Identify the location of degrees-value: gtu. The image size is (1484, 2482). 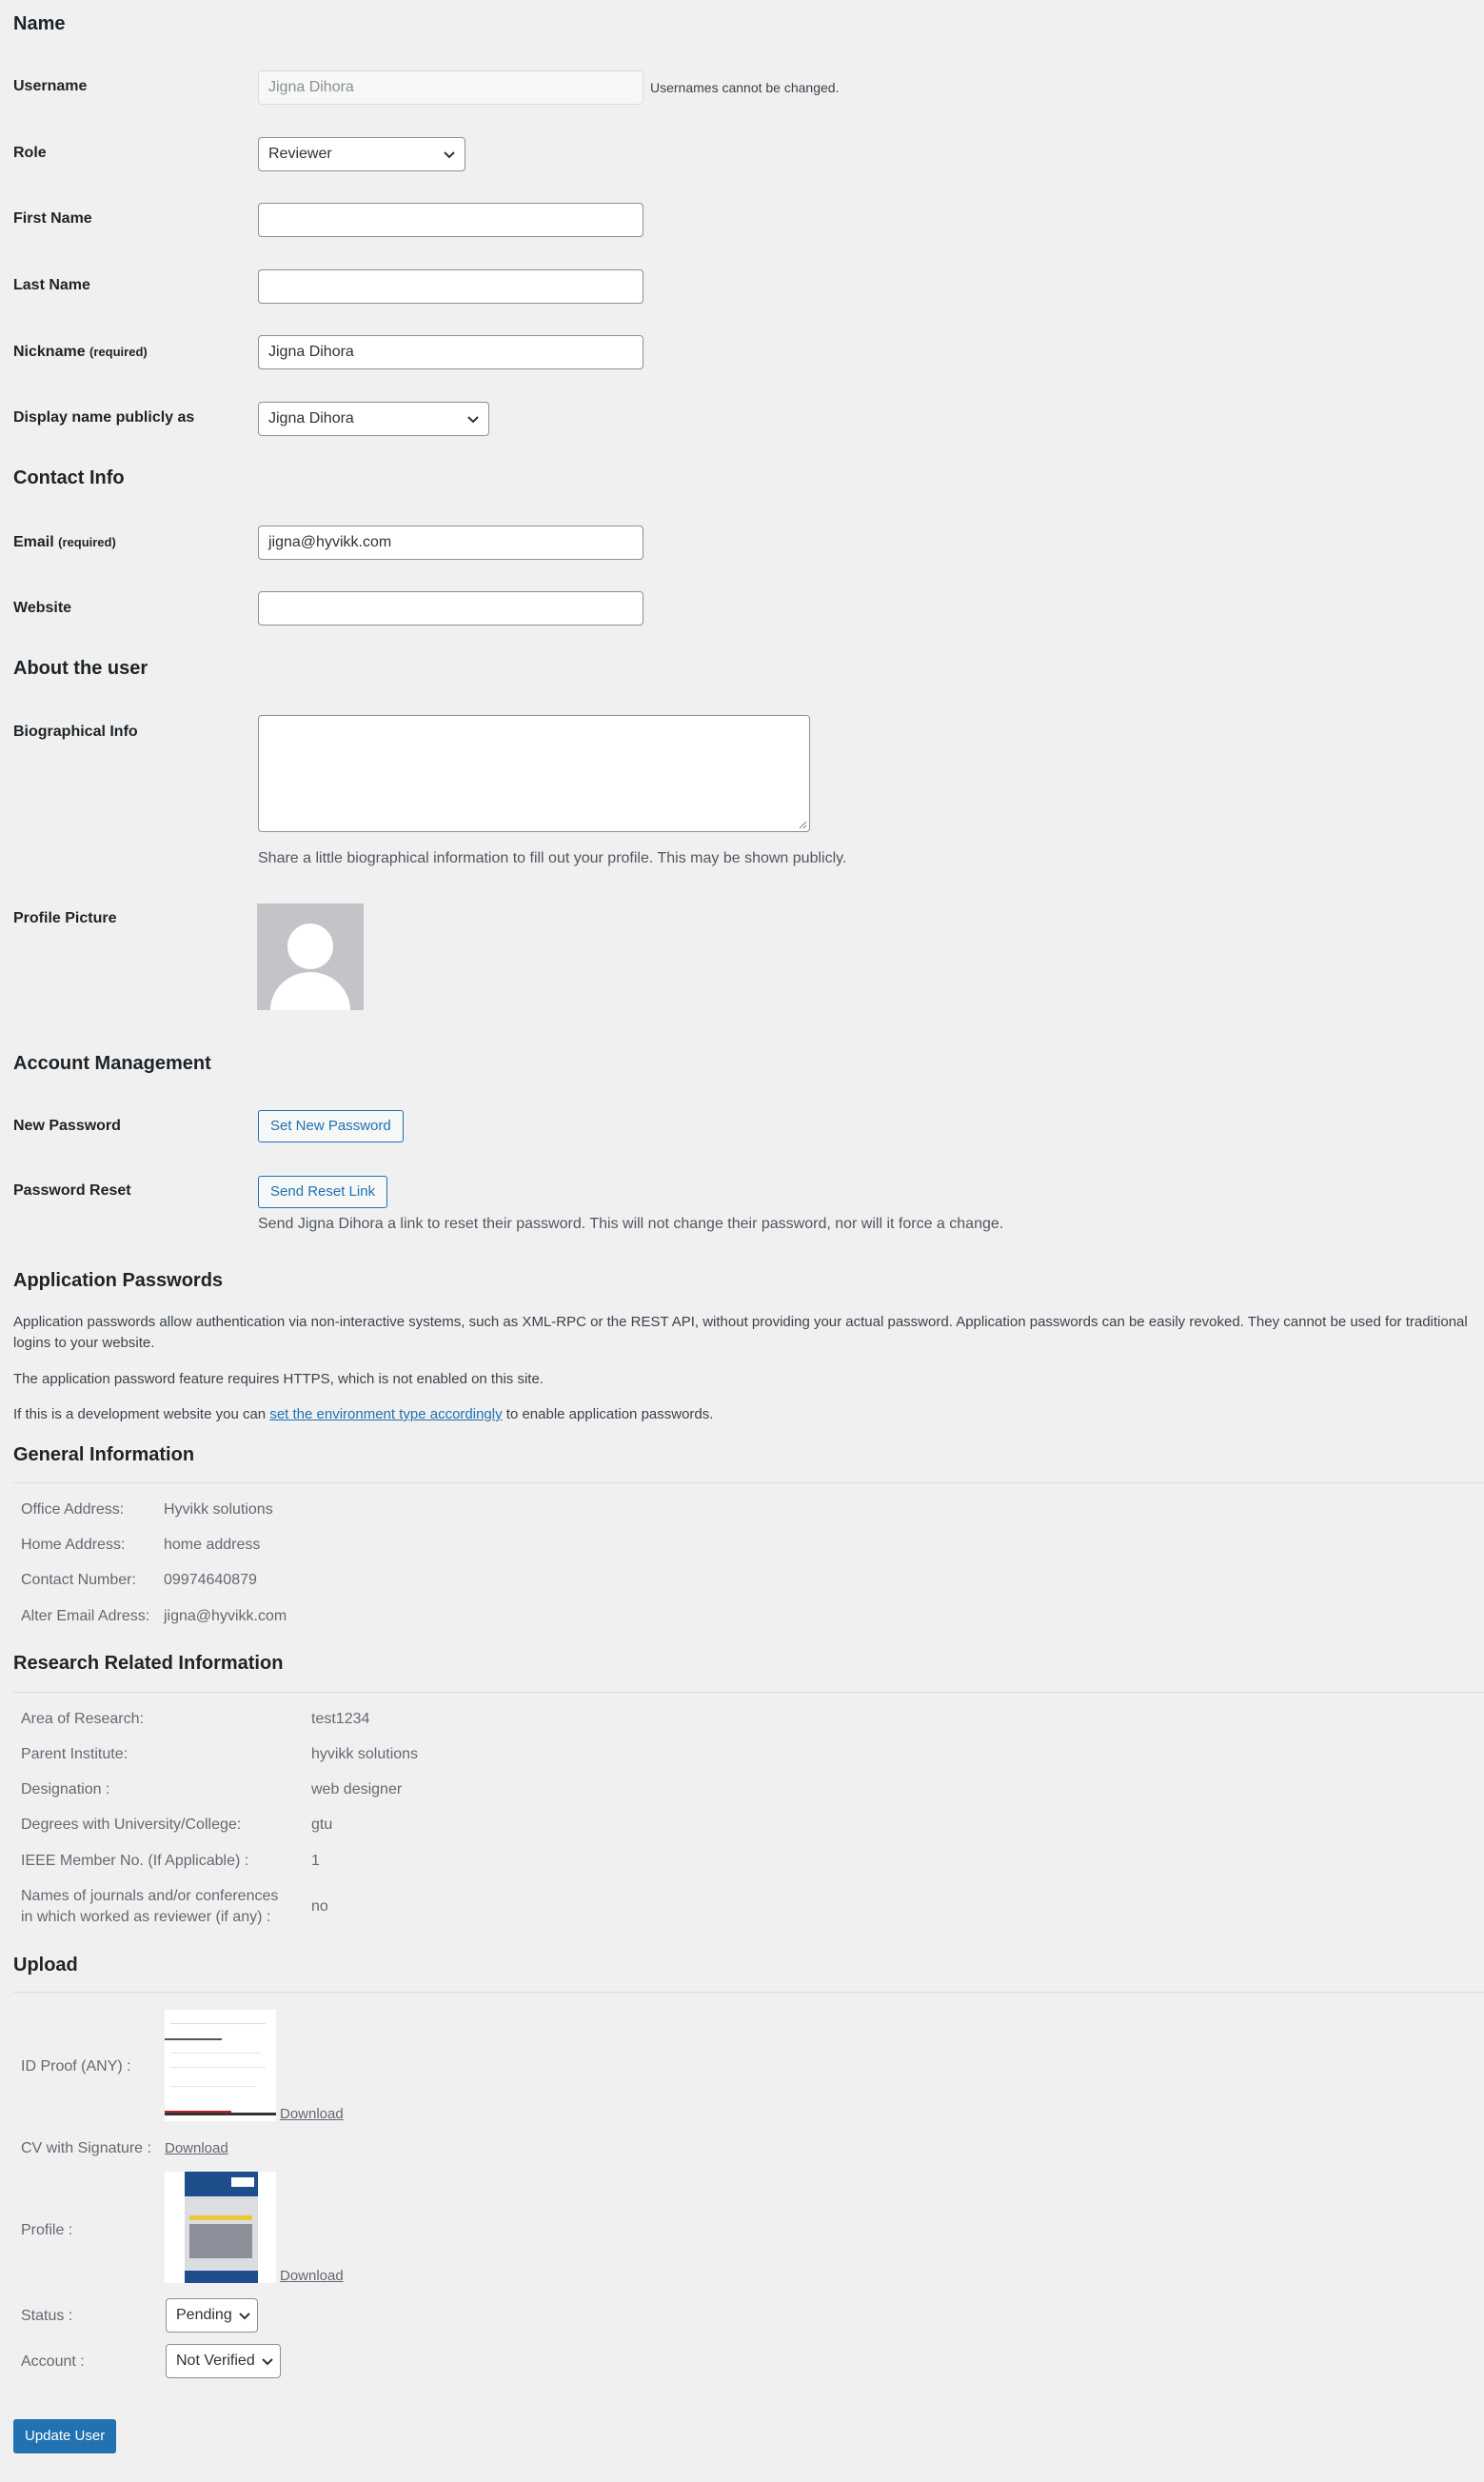
(322, 1825).